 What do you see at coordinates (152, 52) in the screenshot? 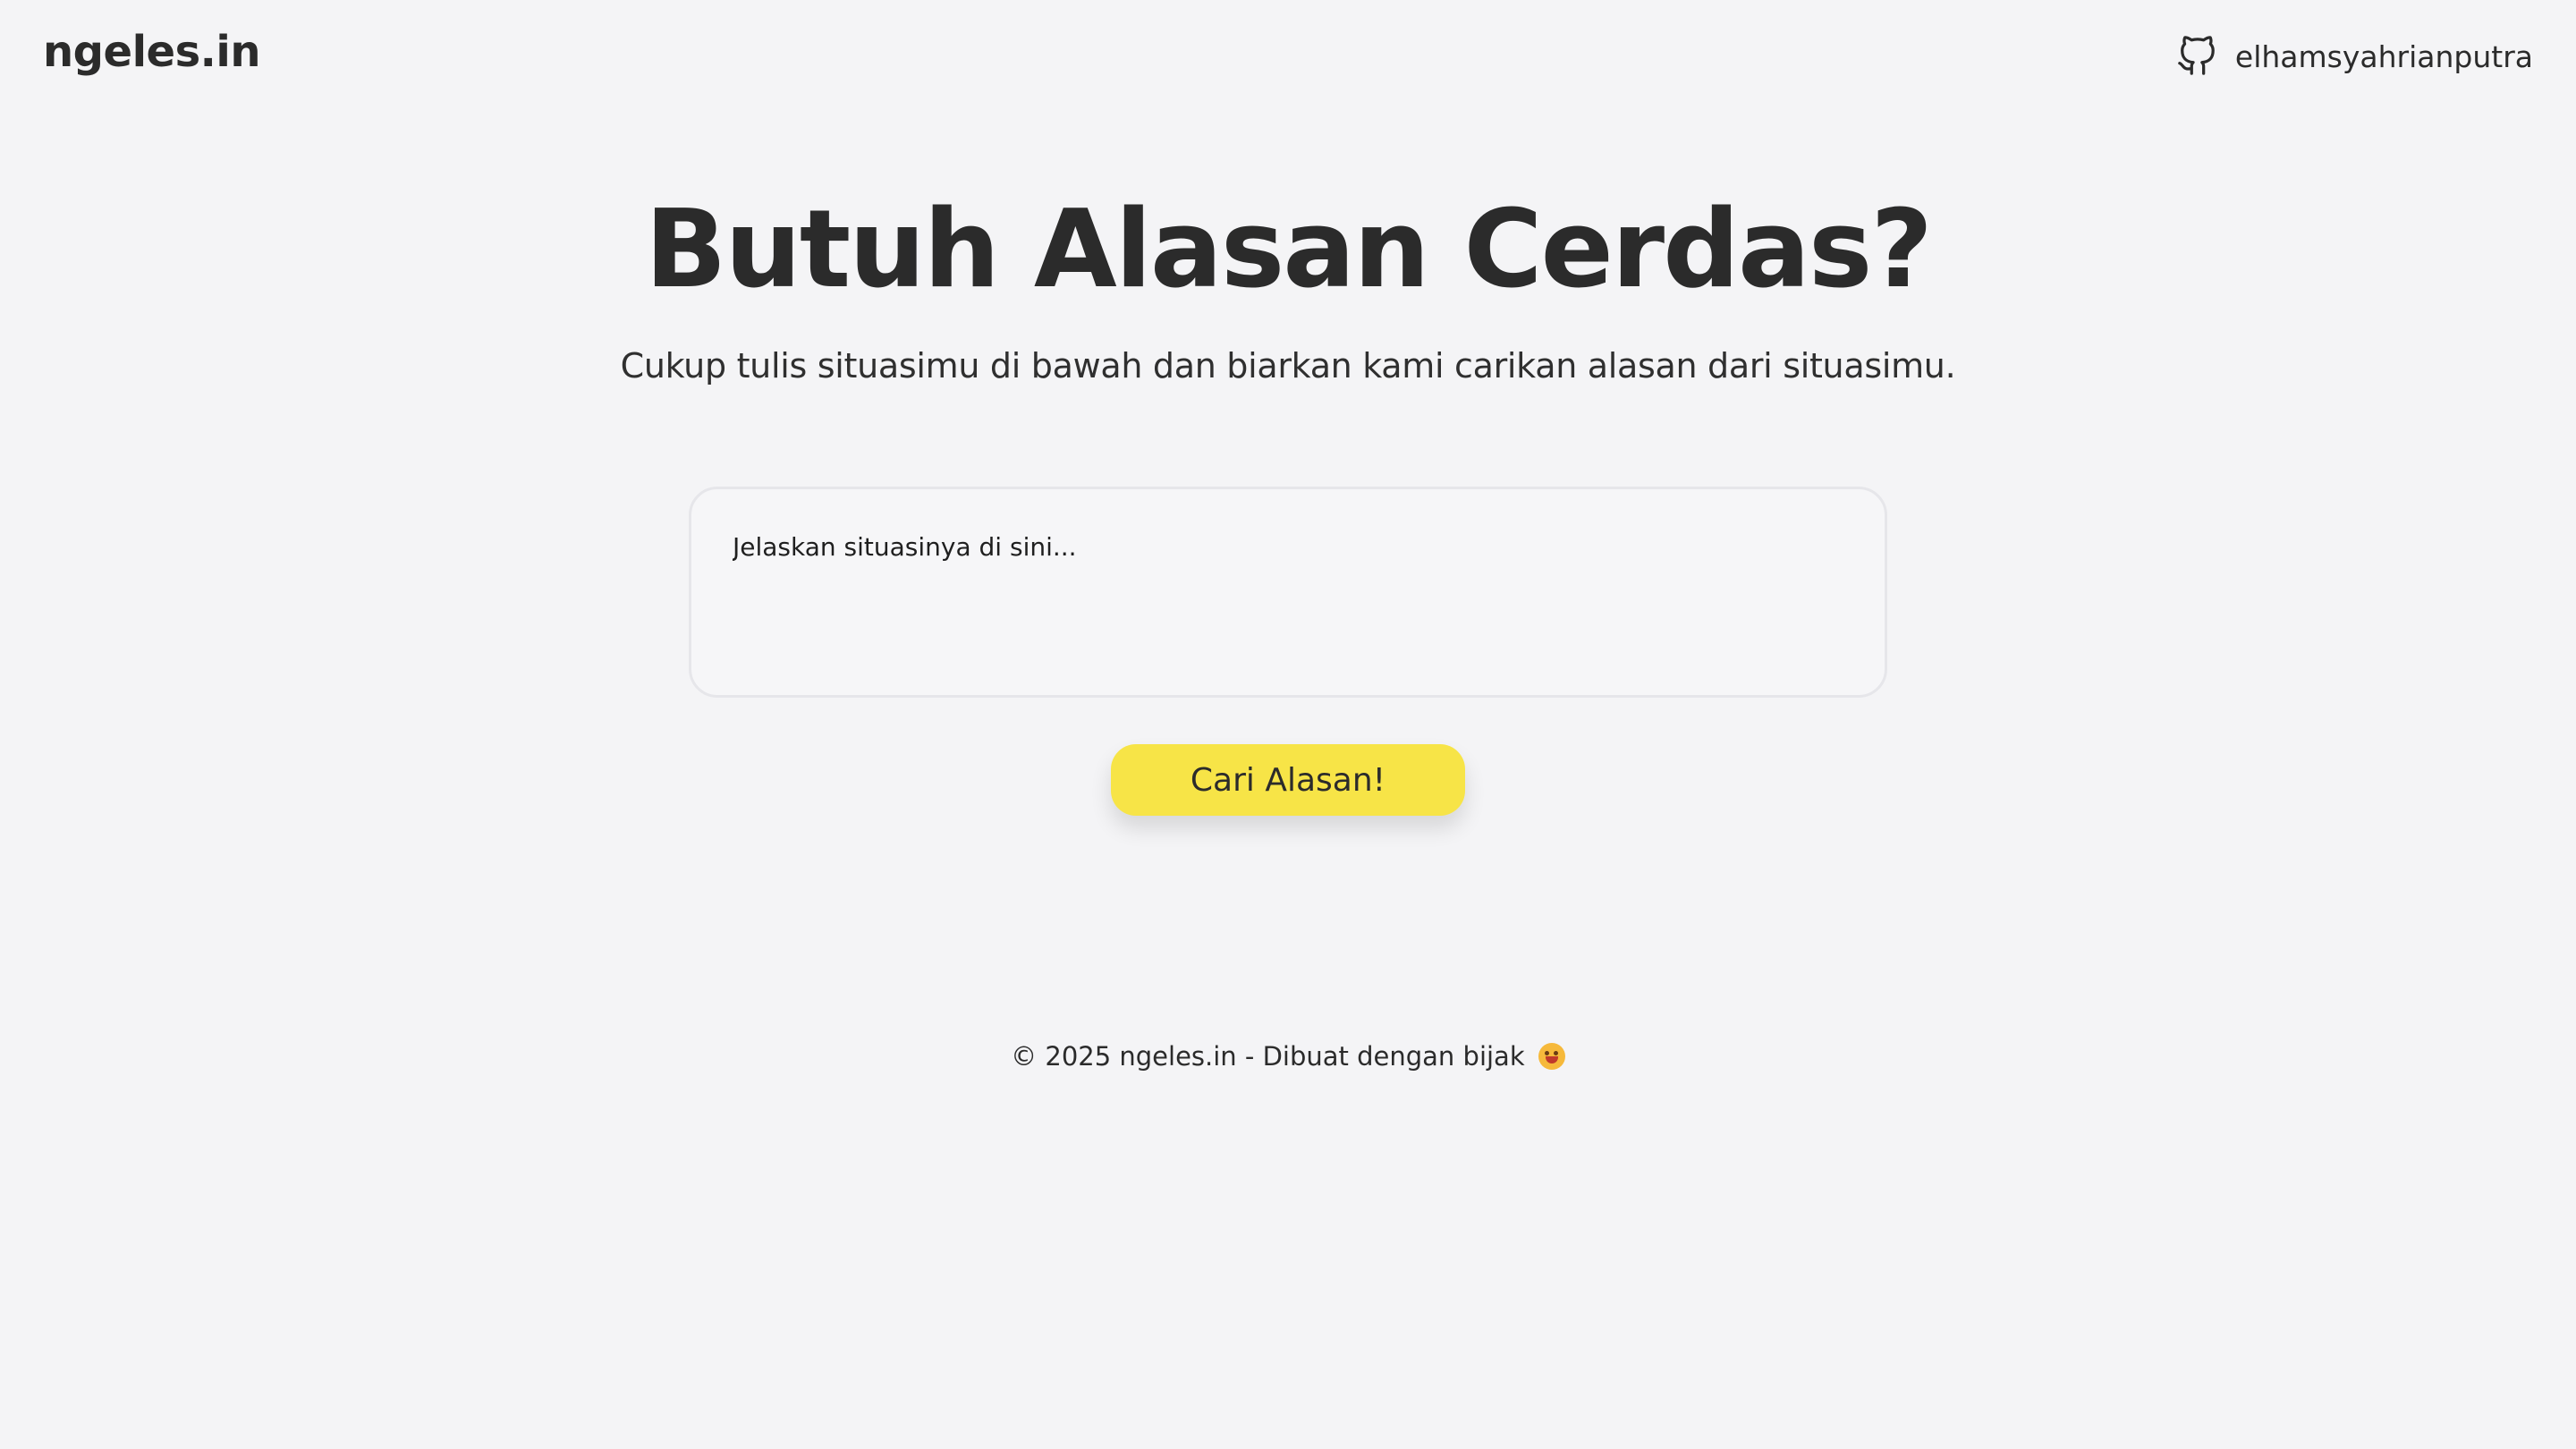
I see `site-logo: ngeles.in` at bounding box center [152, 52].